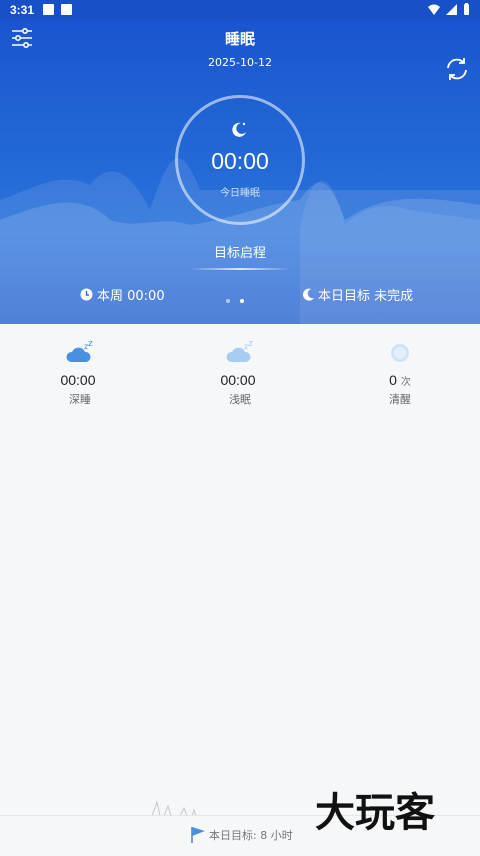 This screenshot has height=856, width=480. Describe the element at coordinates (366, 296) in the screenshot. I see `today-goal-label: 本日目标 未完成` at that location.